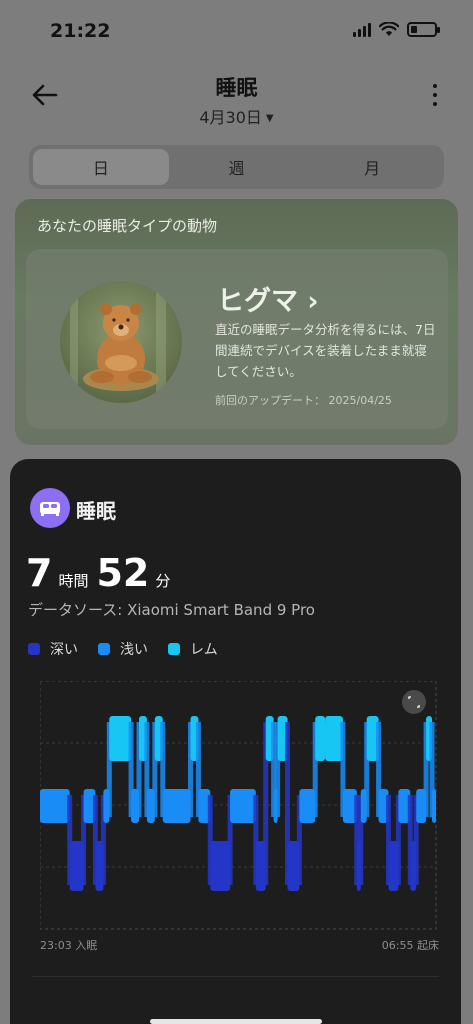 Image resolution: width=473 pixels, height=1024 pixels. What do you see at coordinates (372, 167) in the screenshot?
I see `tab-month: 月` at bounding box center [372, 167].